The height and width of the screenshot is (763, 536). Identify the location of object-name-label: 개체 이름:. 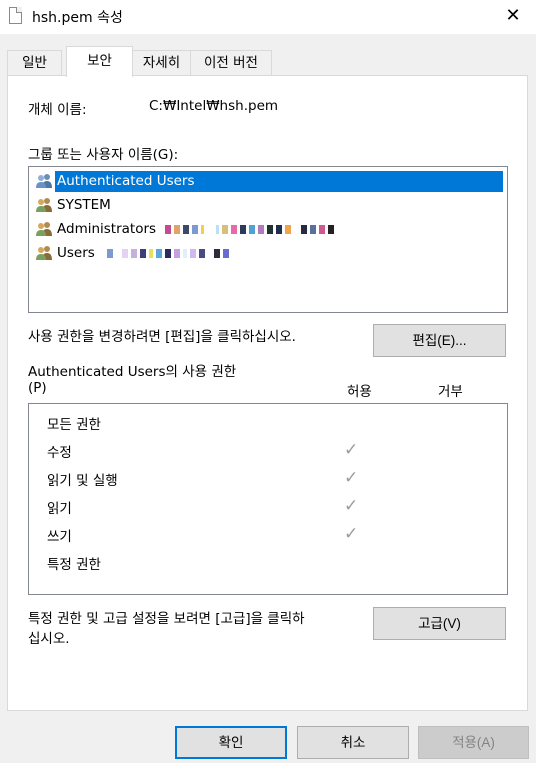
(57, 110).